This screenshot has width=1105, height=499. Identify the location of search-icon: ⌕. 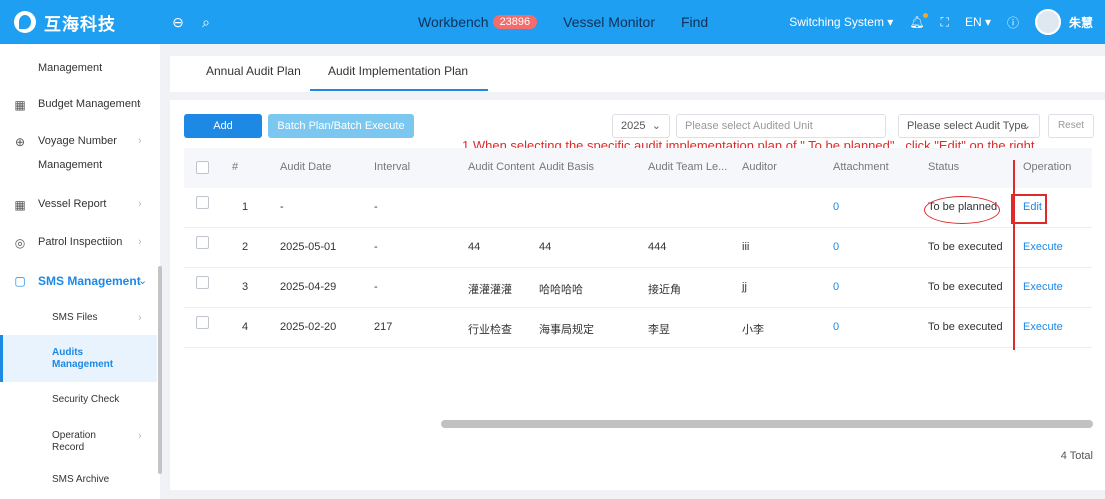
(206, 22).